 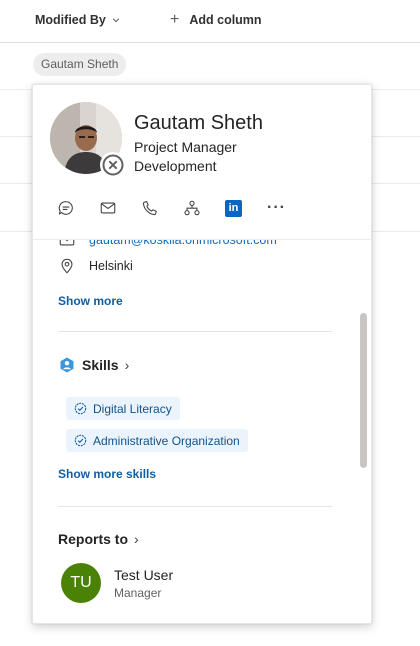 I want to click on add-column-button: + Add column, so click(x=216, y=19).